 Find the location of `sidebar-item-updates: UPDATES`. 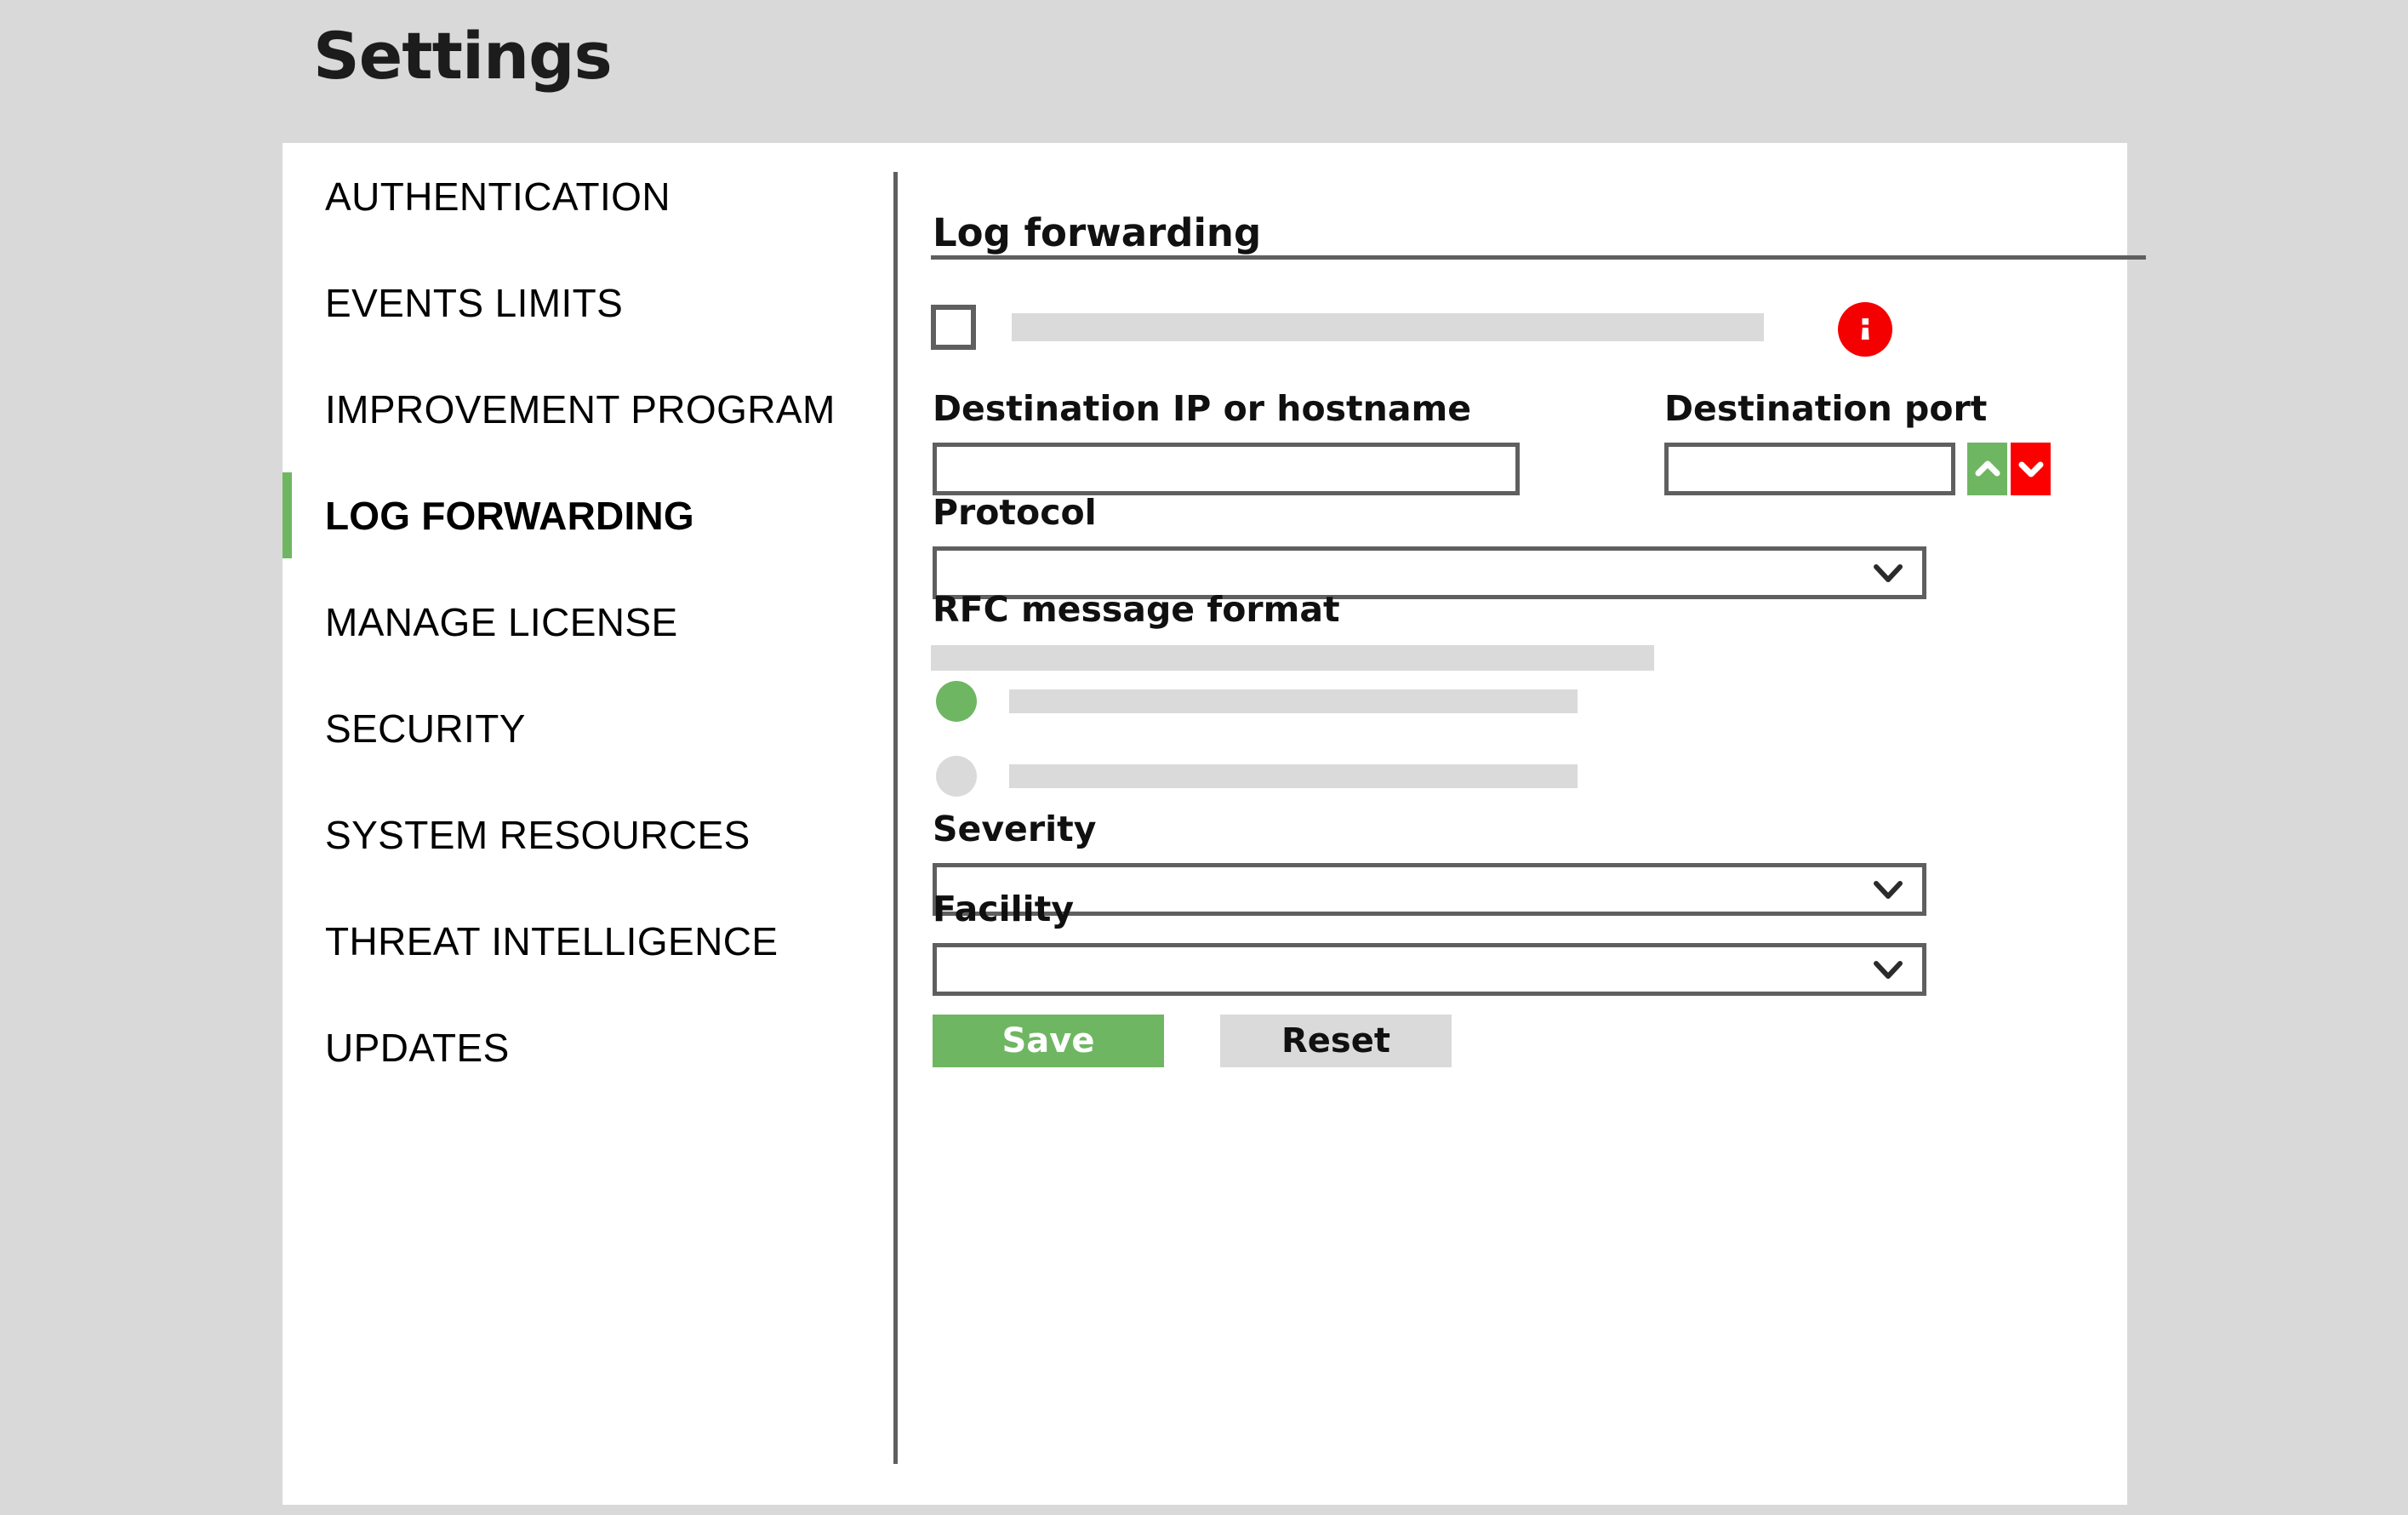

sidebar-item-updates: UPDATES is located at coordinates (587, 1047).